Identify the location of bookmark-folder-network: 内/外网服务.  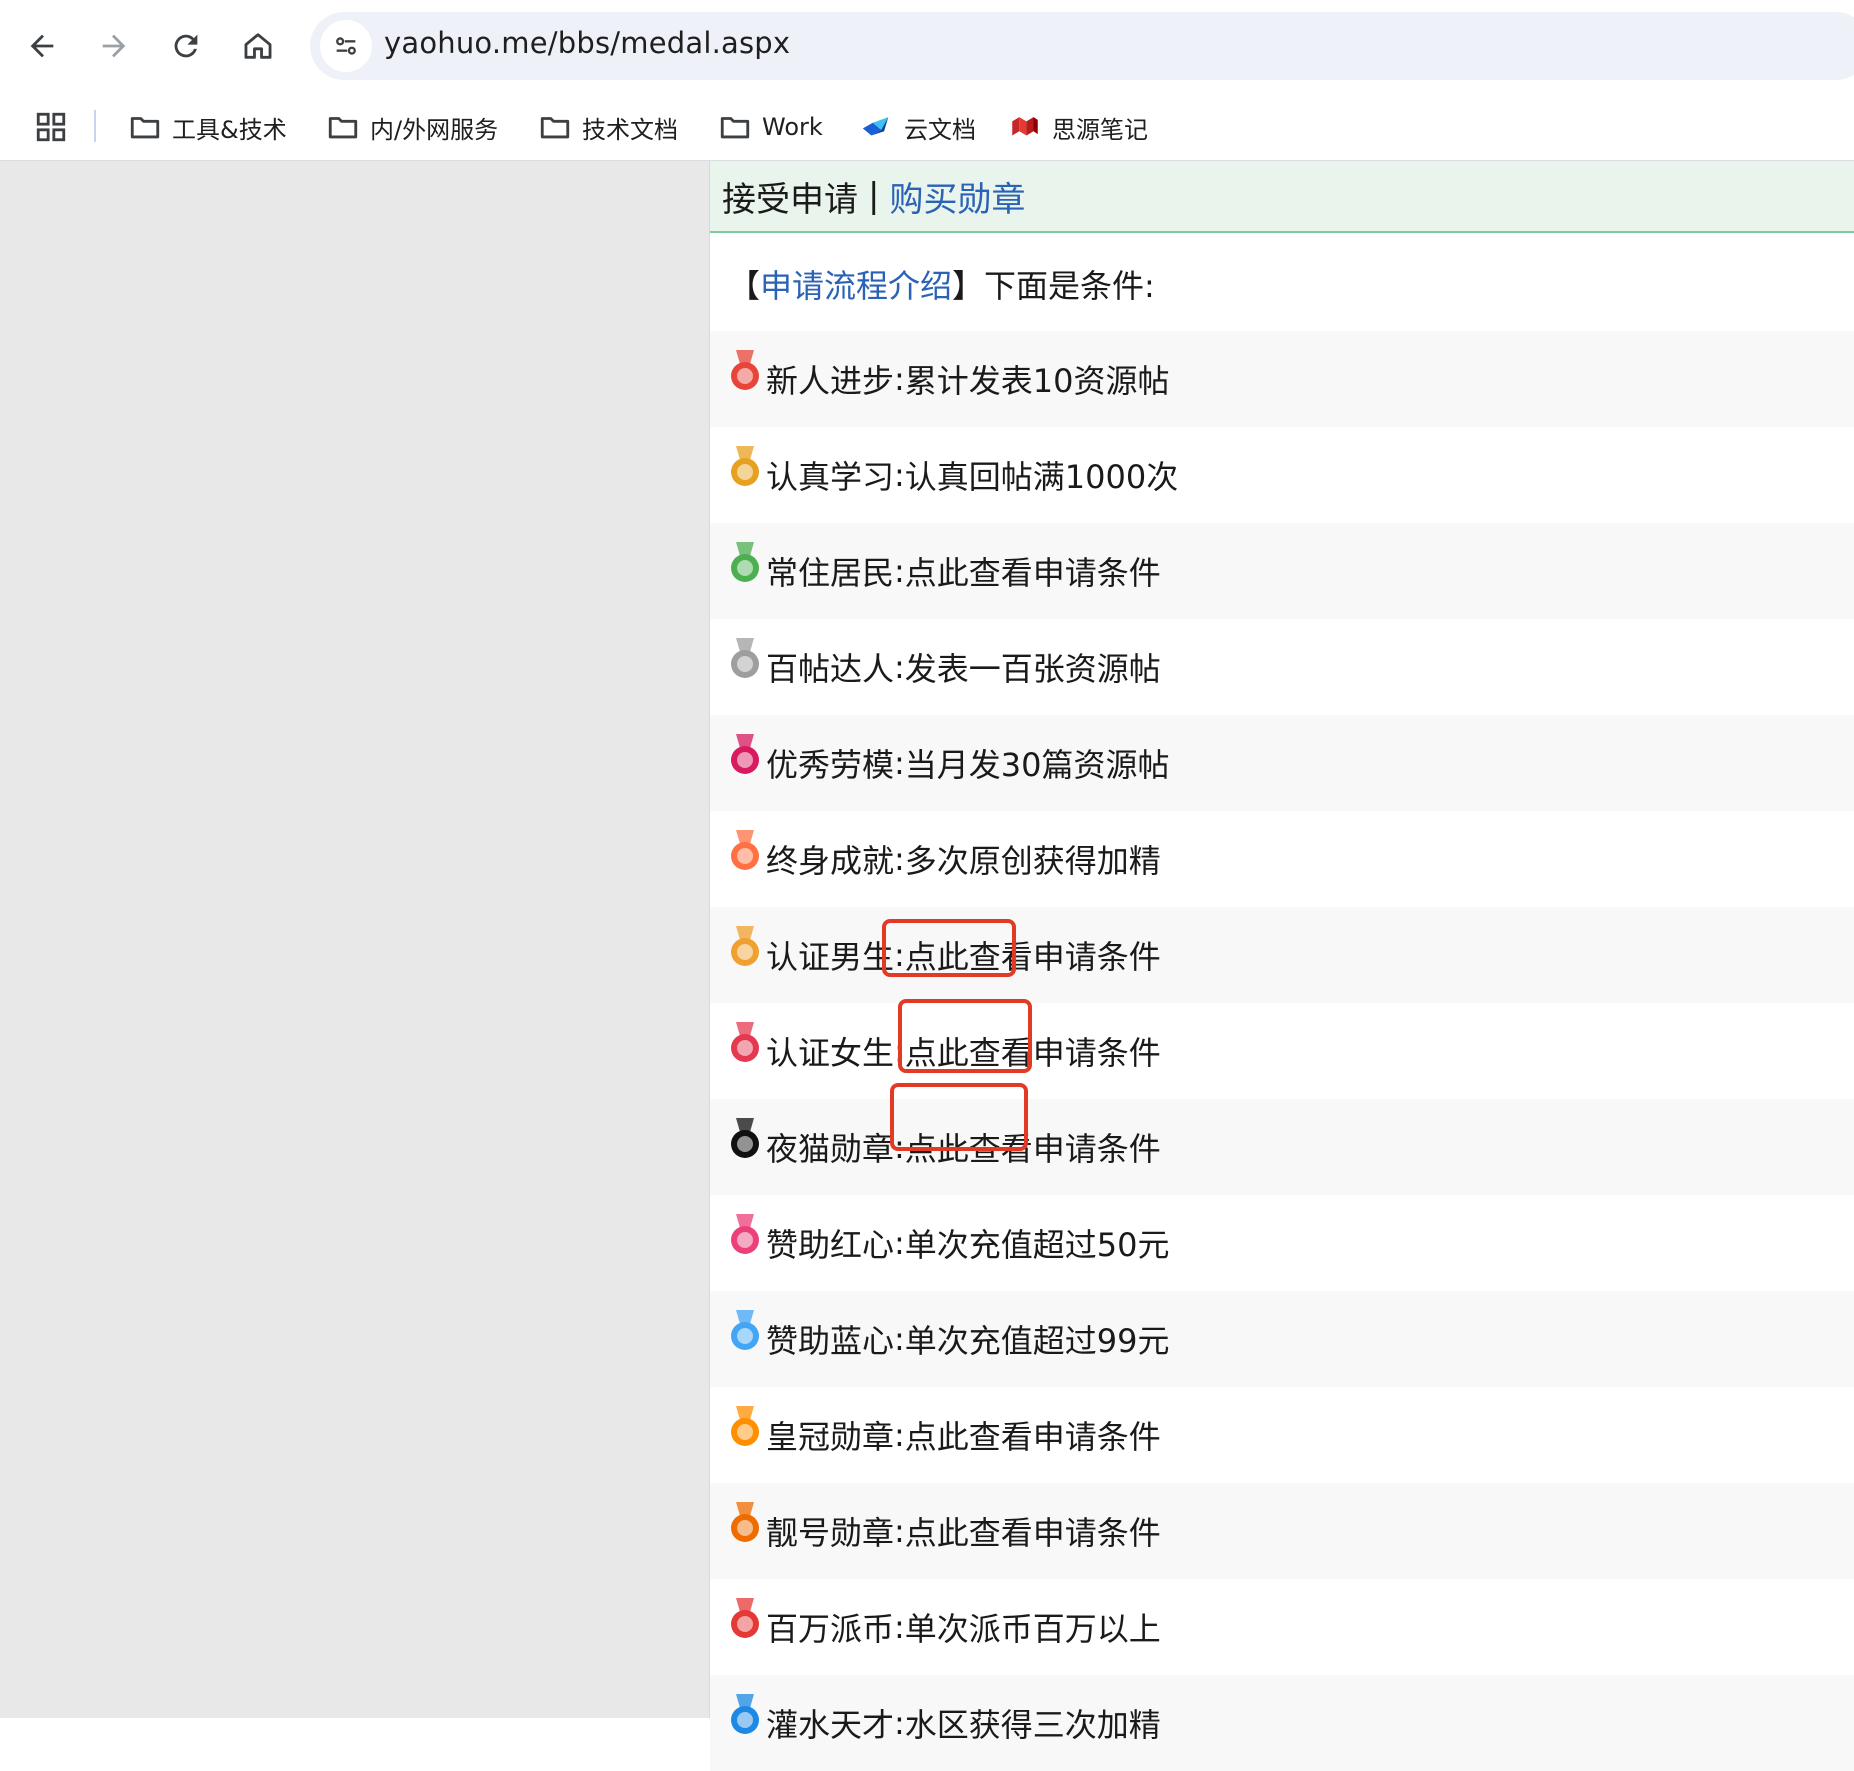
(412, 127).